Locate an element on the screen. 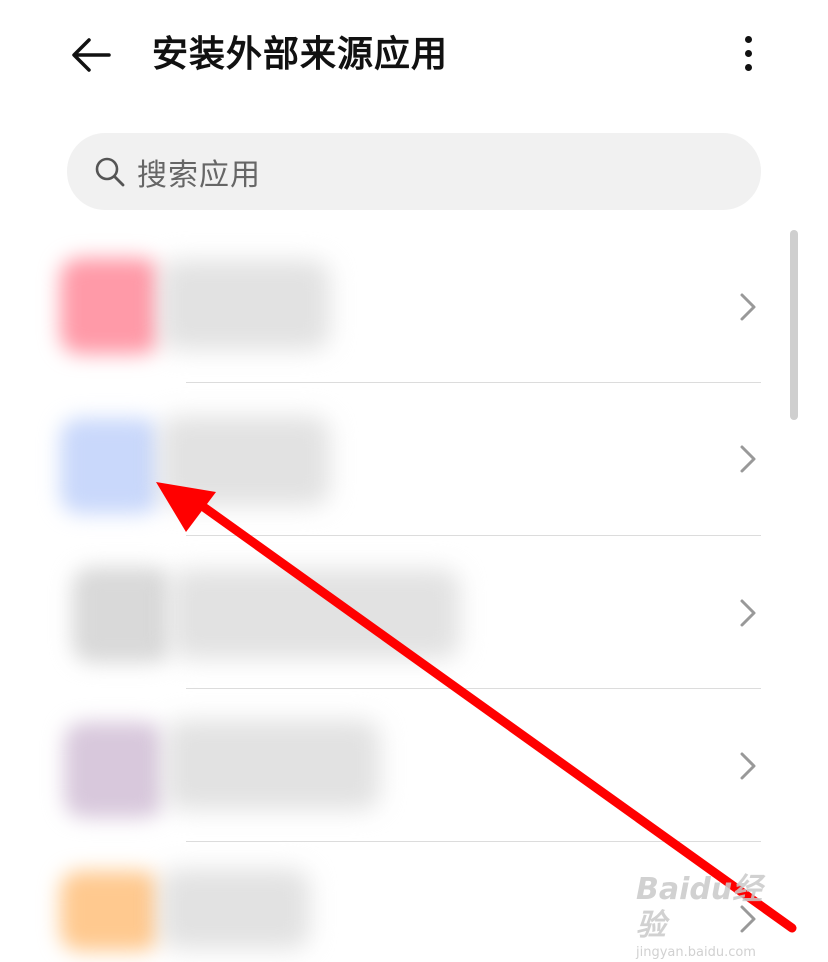 This screenshot has height=962, width=828. top-bar: 安装外部来源应用 is located at coordinates (414, 55).